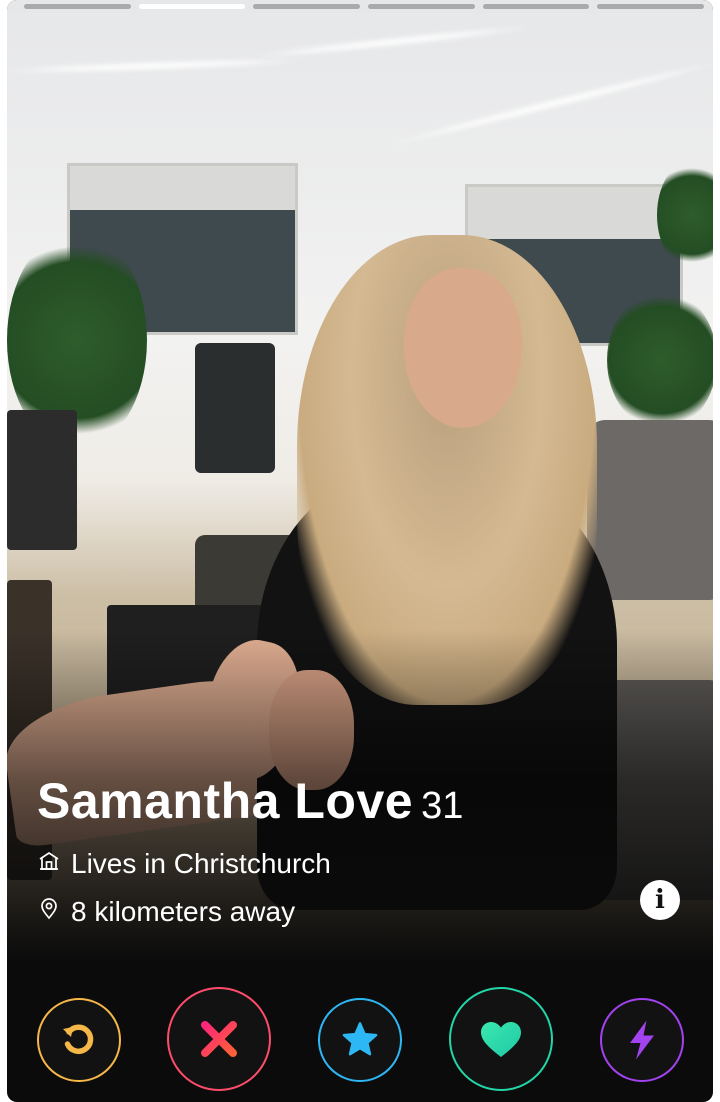  I want to click on rewind-icon, so click(79, 1040).